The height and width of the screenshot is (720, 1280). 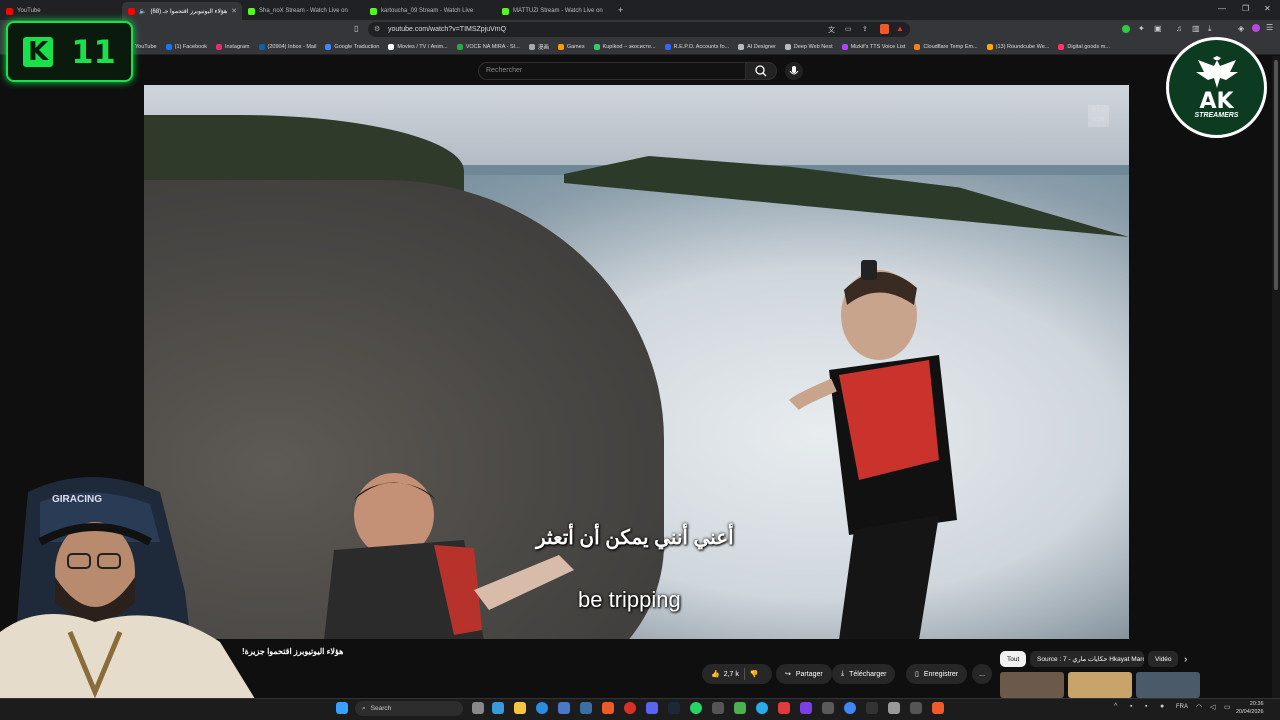 What do you see at coordinates (1141, 28) in the screenshot?
I see `extension-puzzle-icon: ✦` at bounding box center [1141, 28].